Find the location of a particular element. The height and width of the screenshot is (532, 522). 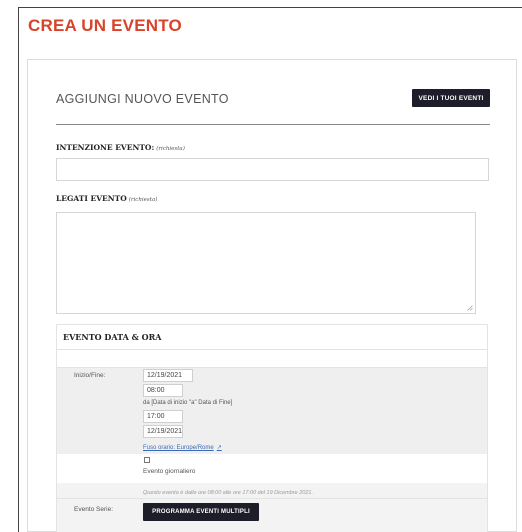

end-time-value: 17:00 is located at coordinates (156, 416).